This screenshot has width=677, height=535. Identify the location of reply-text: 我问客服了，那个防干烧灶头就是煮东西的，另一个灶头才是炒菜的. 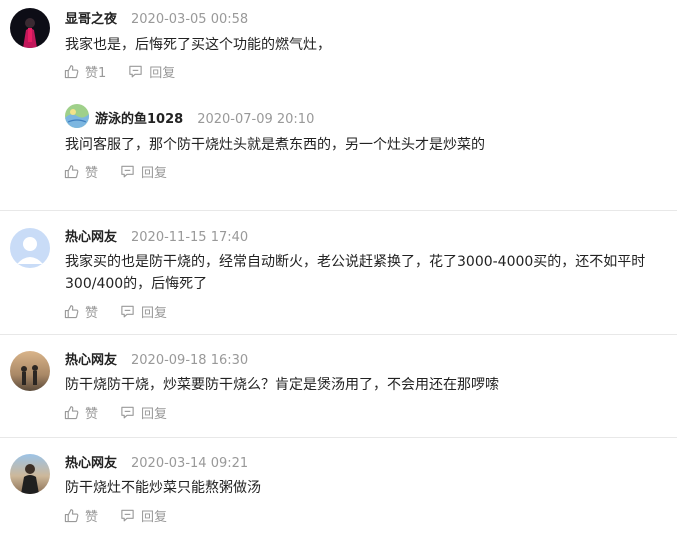
(275, 145).